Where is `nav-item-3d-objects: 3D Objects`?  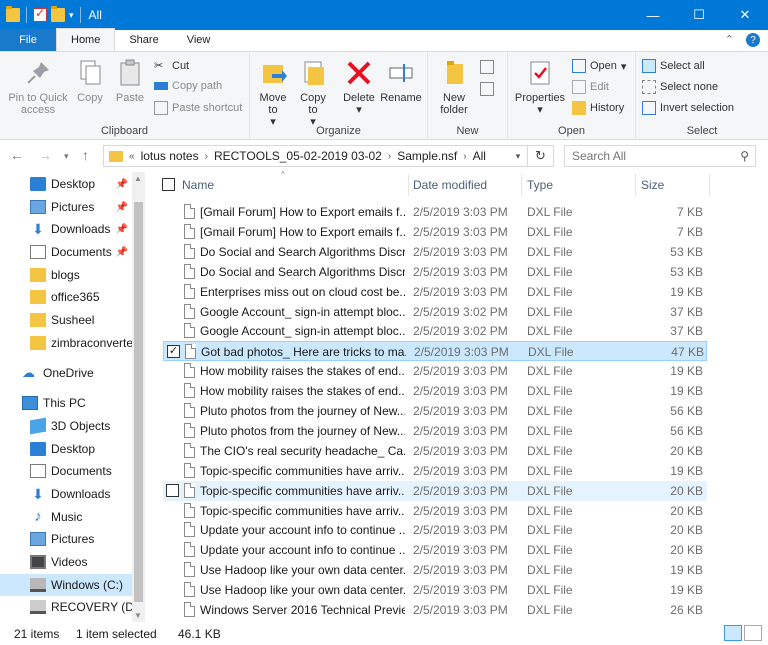 nav-item-3d-objects: 3D Objects is located at coordinates (66, 426).